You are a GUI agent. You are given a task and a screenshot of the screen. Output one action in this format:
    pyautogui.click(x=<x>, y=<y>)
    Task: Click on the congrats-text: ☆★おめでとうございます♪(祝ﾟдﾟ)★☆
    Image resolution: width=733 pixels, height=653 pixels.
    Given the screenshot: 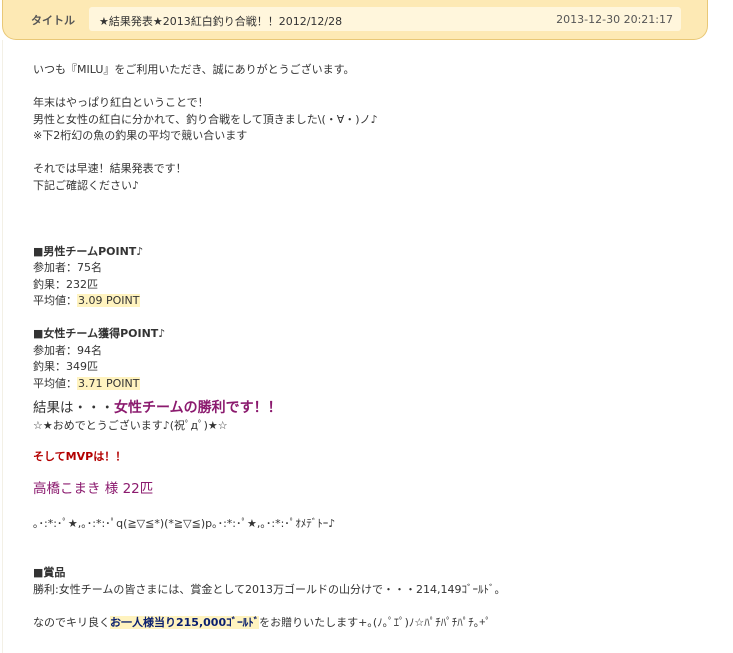 What is the action you would take?
    pyautogui.click(x=130, y=425)
    